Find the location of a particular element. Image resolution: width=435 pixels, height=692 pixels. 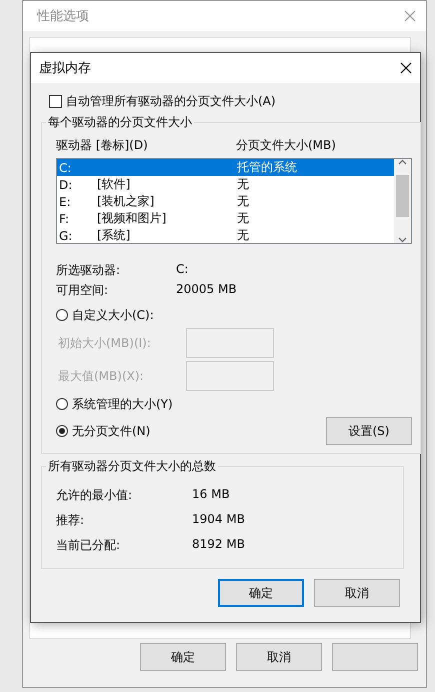

total-value: 8192 MB is located at coordinates (219, 545).